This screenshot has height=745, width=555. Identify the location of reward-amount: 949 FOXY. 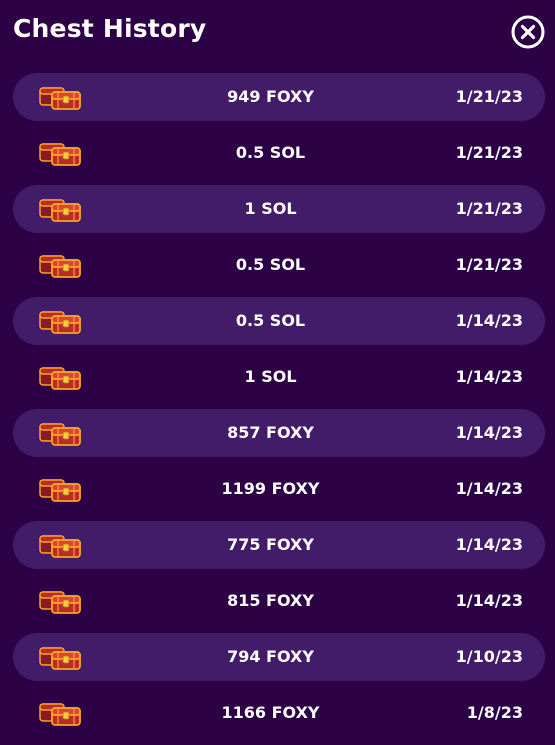
(270, 96).